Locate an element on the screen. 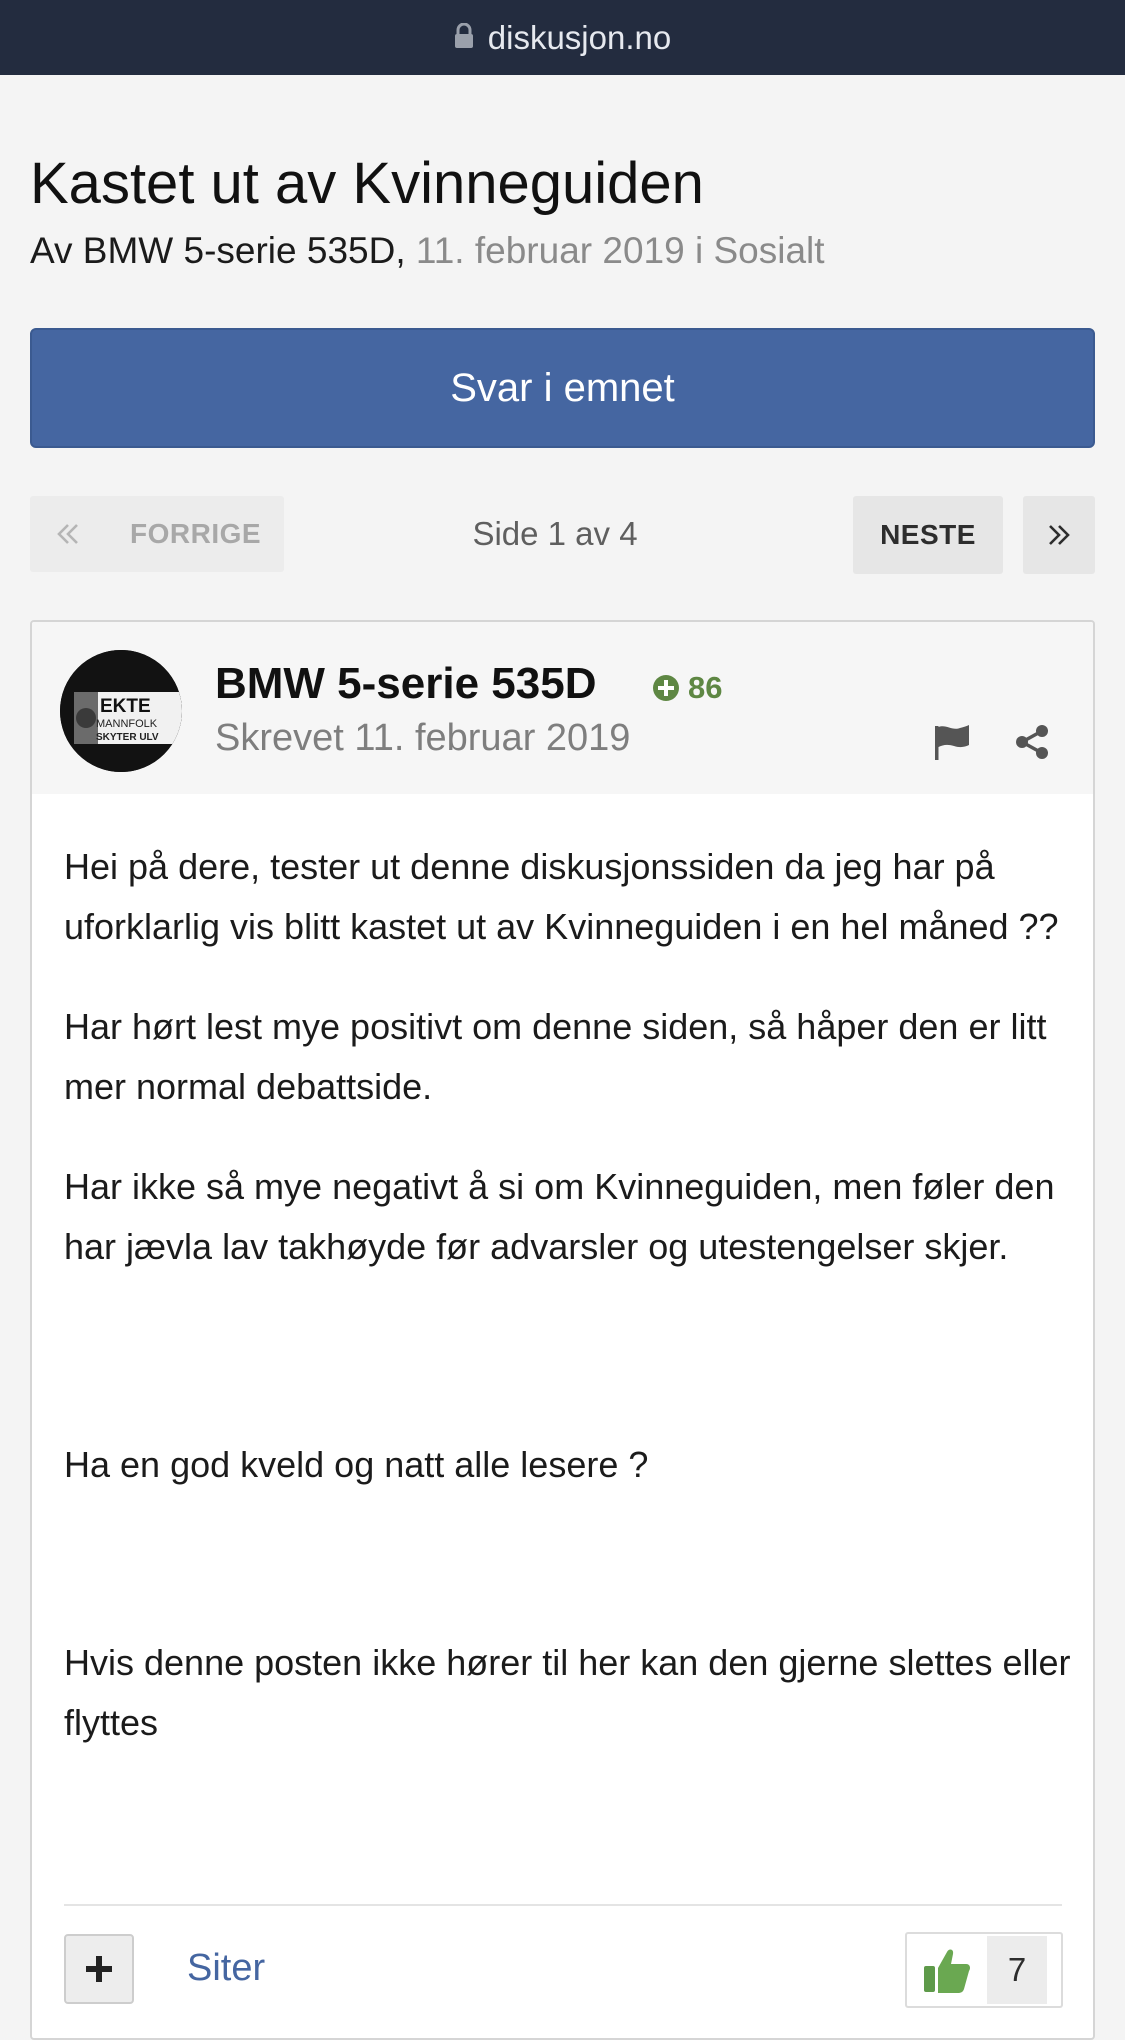  reaction-count: 7 is located at coordinates (1017, 1970).